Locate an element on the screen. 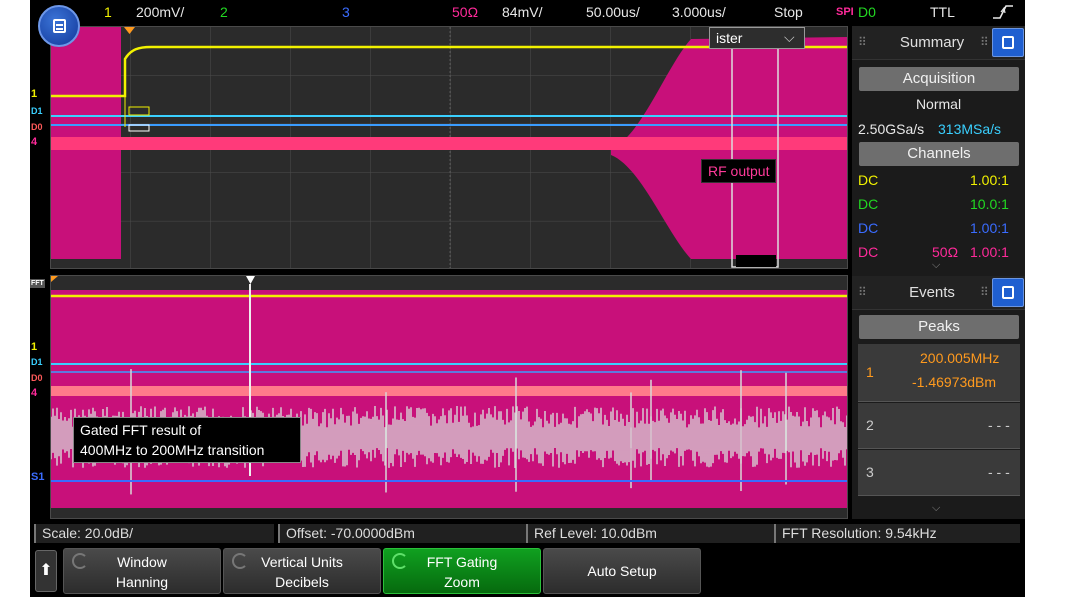 This screenshot has height=597, width=1066. summary-title: Summary is located at coordinates (932, 42).